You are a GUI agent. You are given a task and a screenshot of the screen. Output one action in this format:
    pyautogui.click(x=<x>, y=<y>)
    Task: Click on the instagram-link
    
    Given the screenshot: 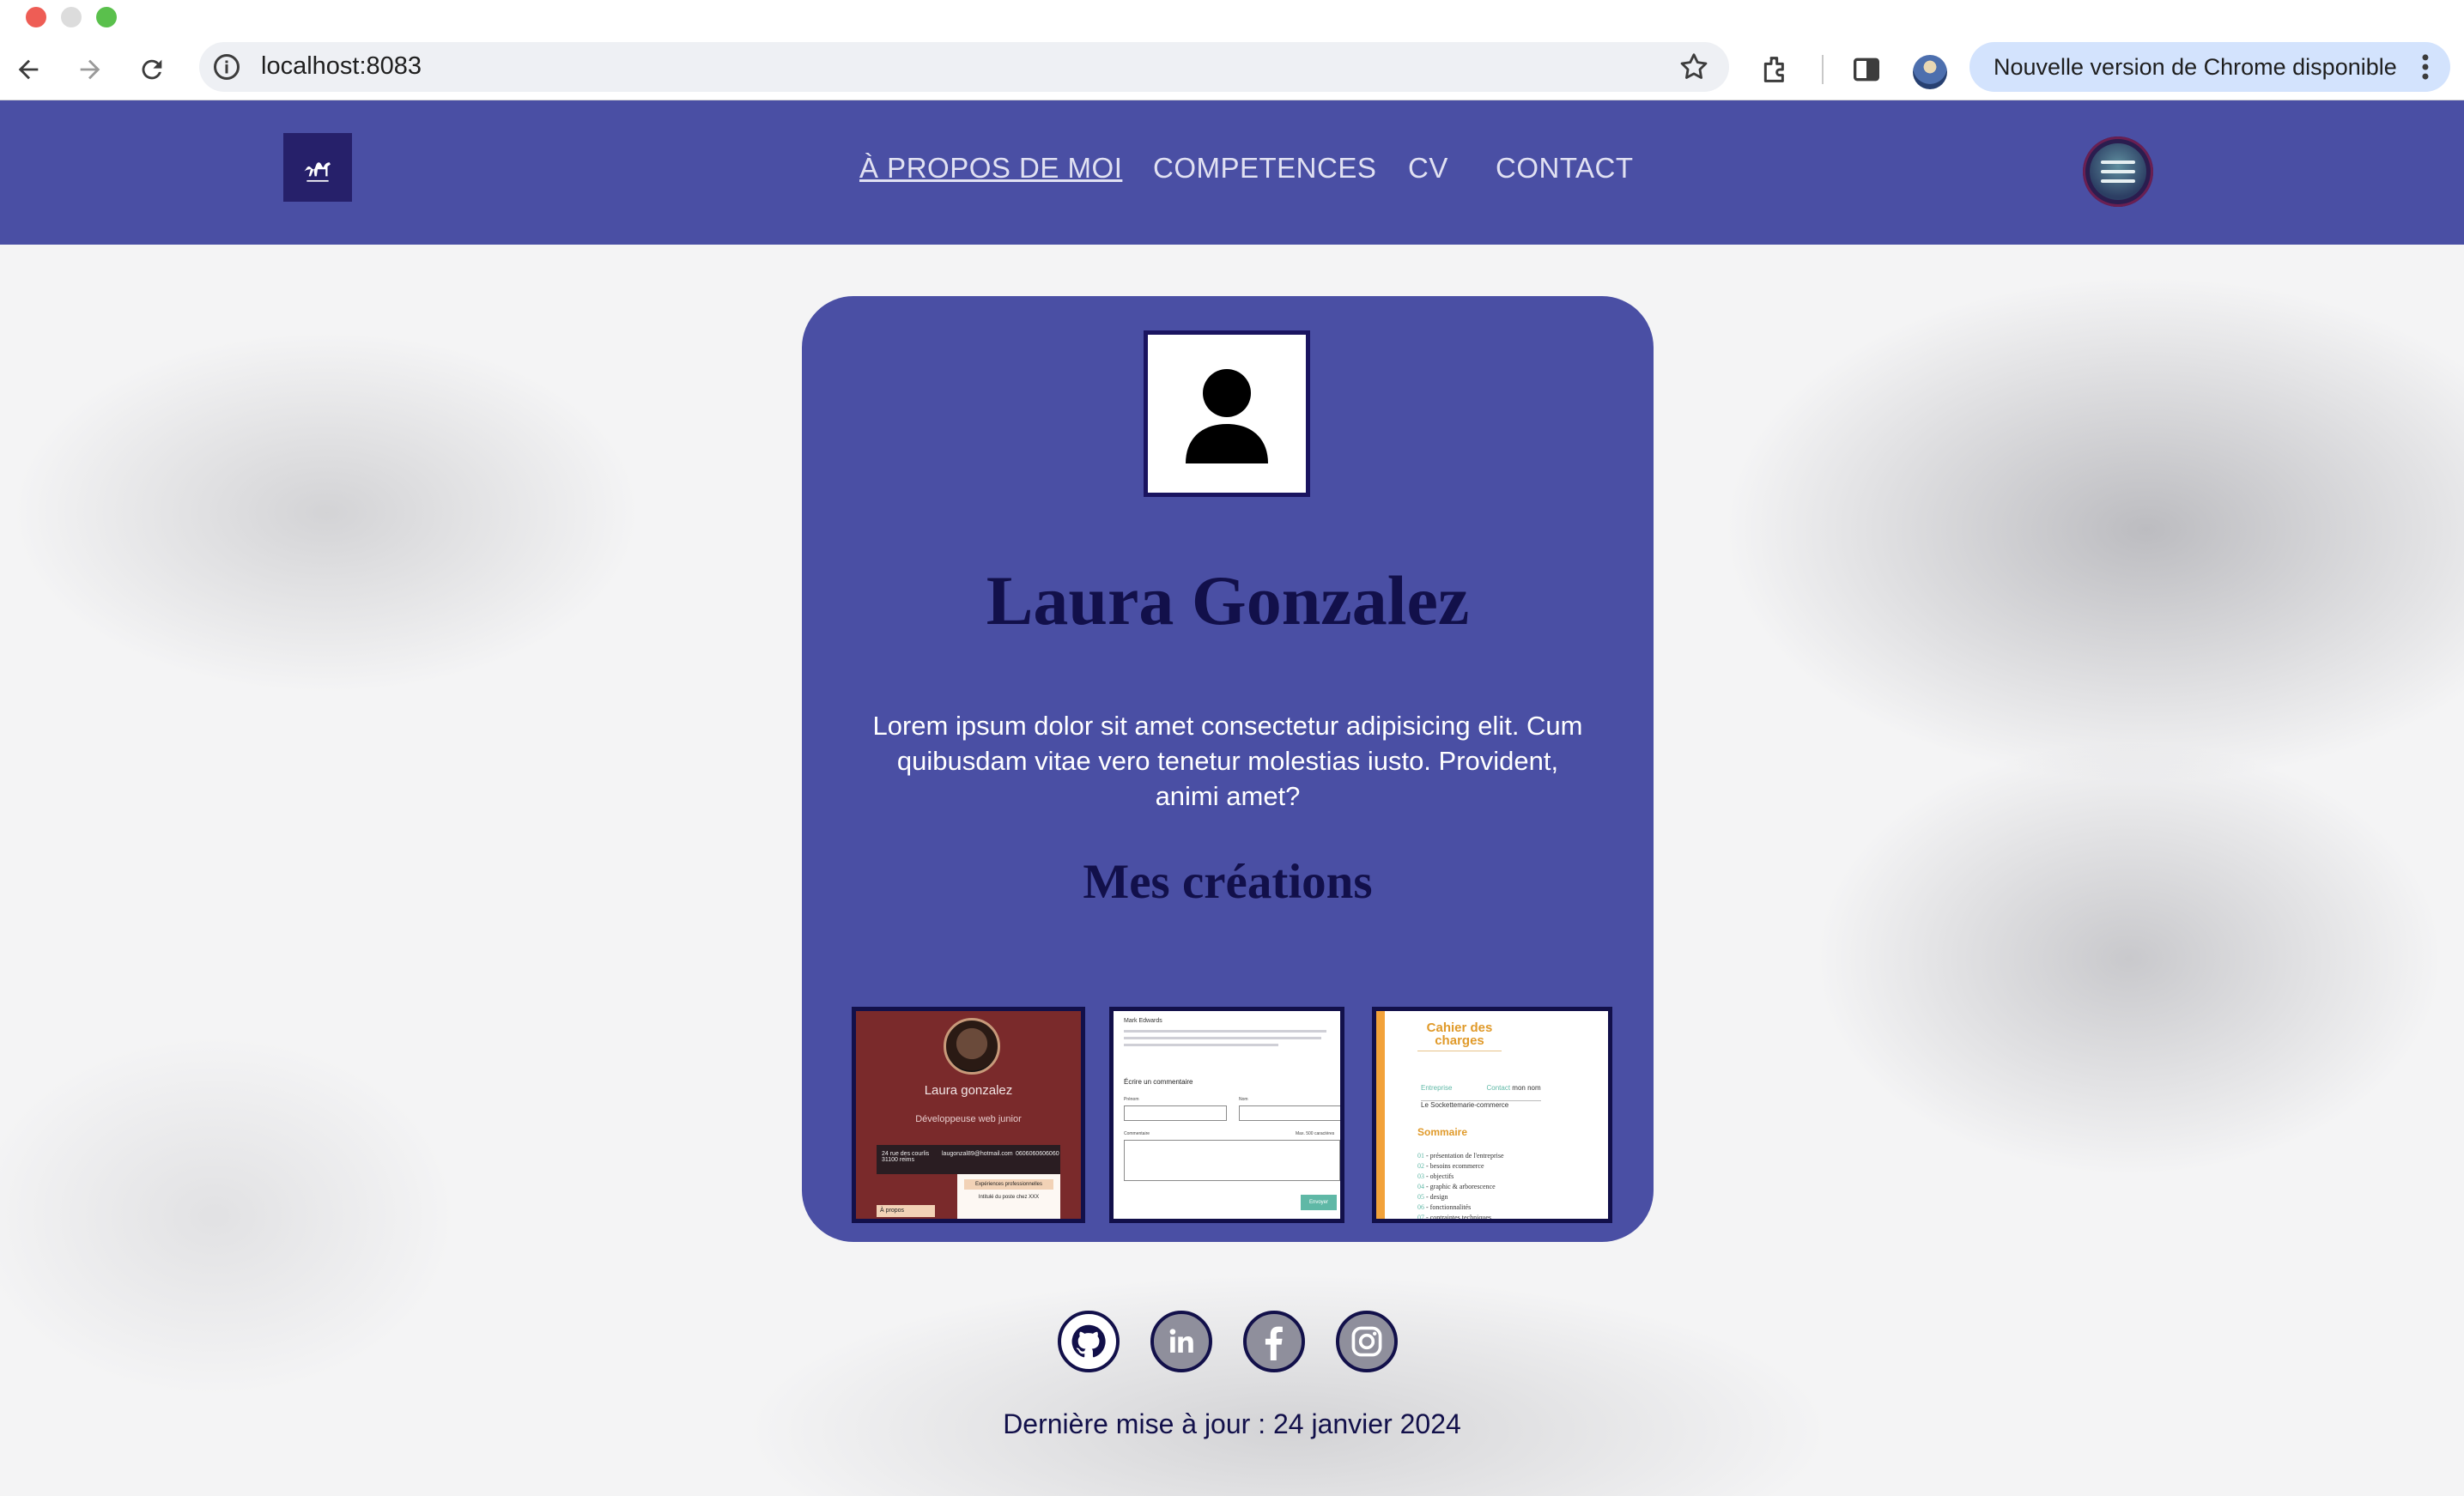 What is the action you would take?
    pyautogui.click(x=1367, y=1341)
    